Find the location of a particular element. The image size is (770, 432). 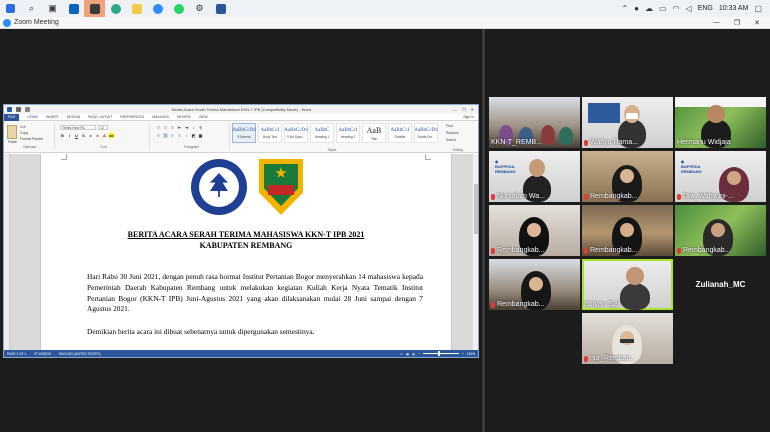

font-name-select: Times New Ro is located at coordinates (78, 127).